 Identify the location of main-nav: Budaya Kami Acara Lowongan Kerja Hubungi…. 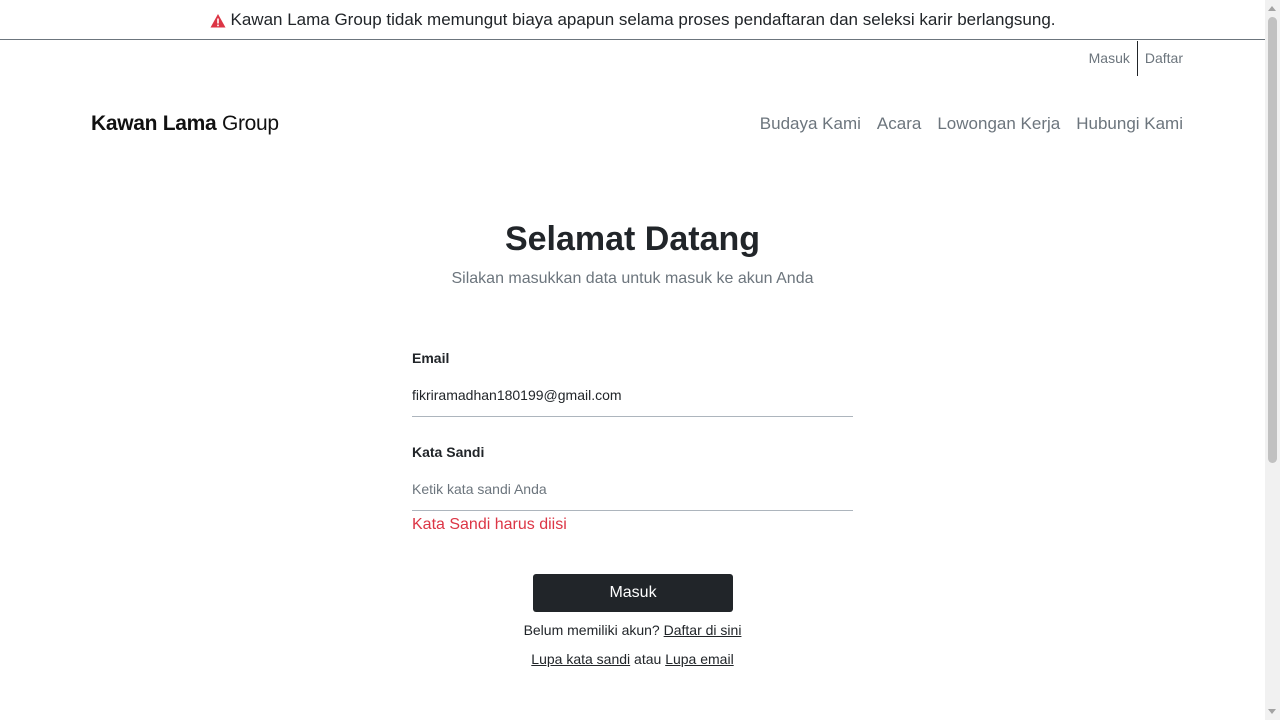
(971, 124).